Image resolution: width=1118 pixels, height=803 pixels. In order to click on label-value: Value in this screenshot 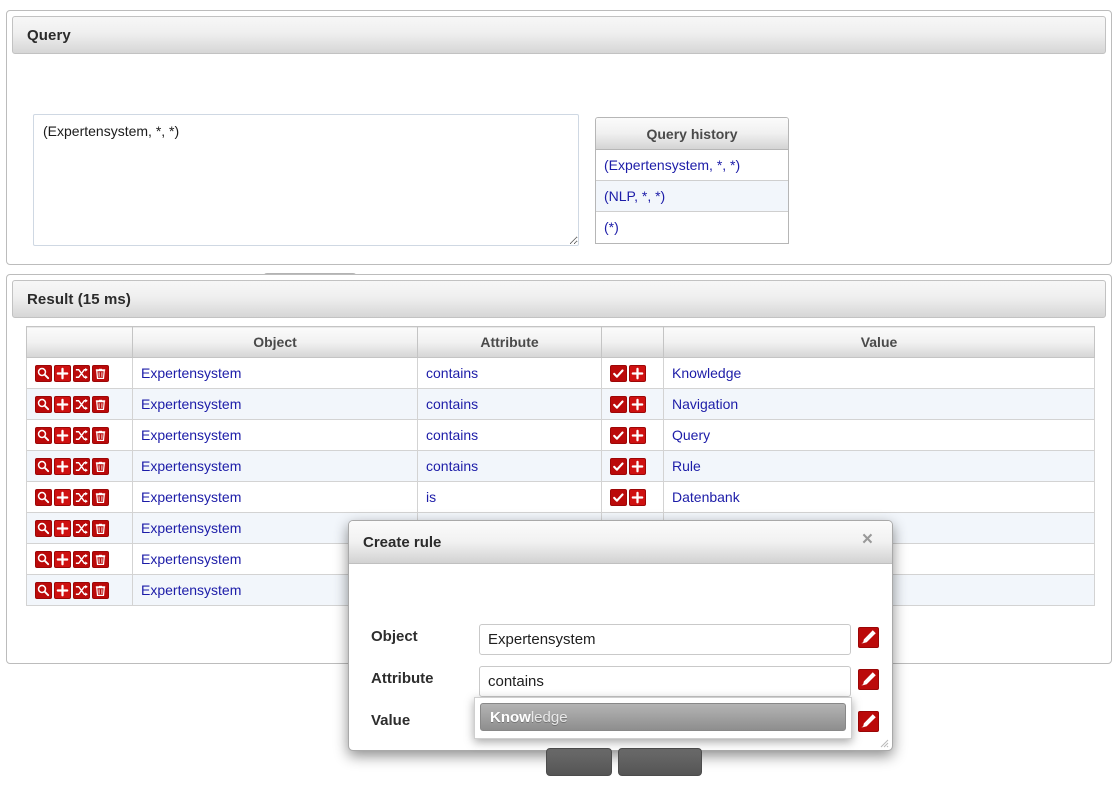, I will do `click(391, 720)`.